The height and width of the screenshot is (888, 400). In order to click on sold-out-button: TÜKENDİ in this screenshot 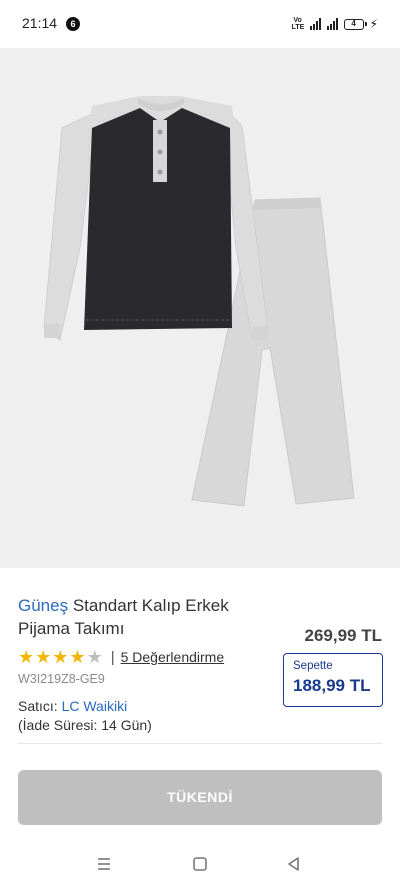, I will do `click(200, 797)`.